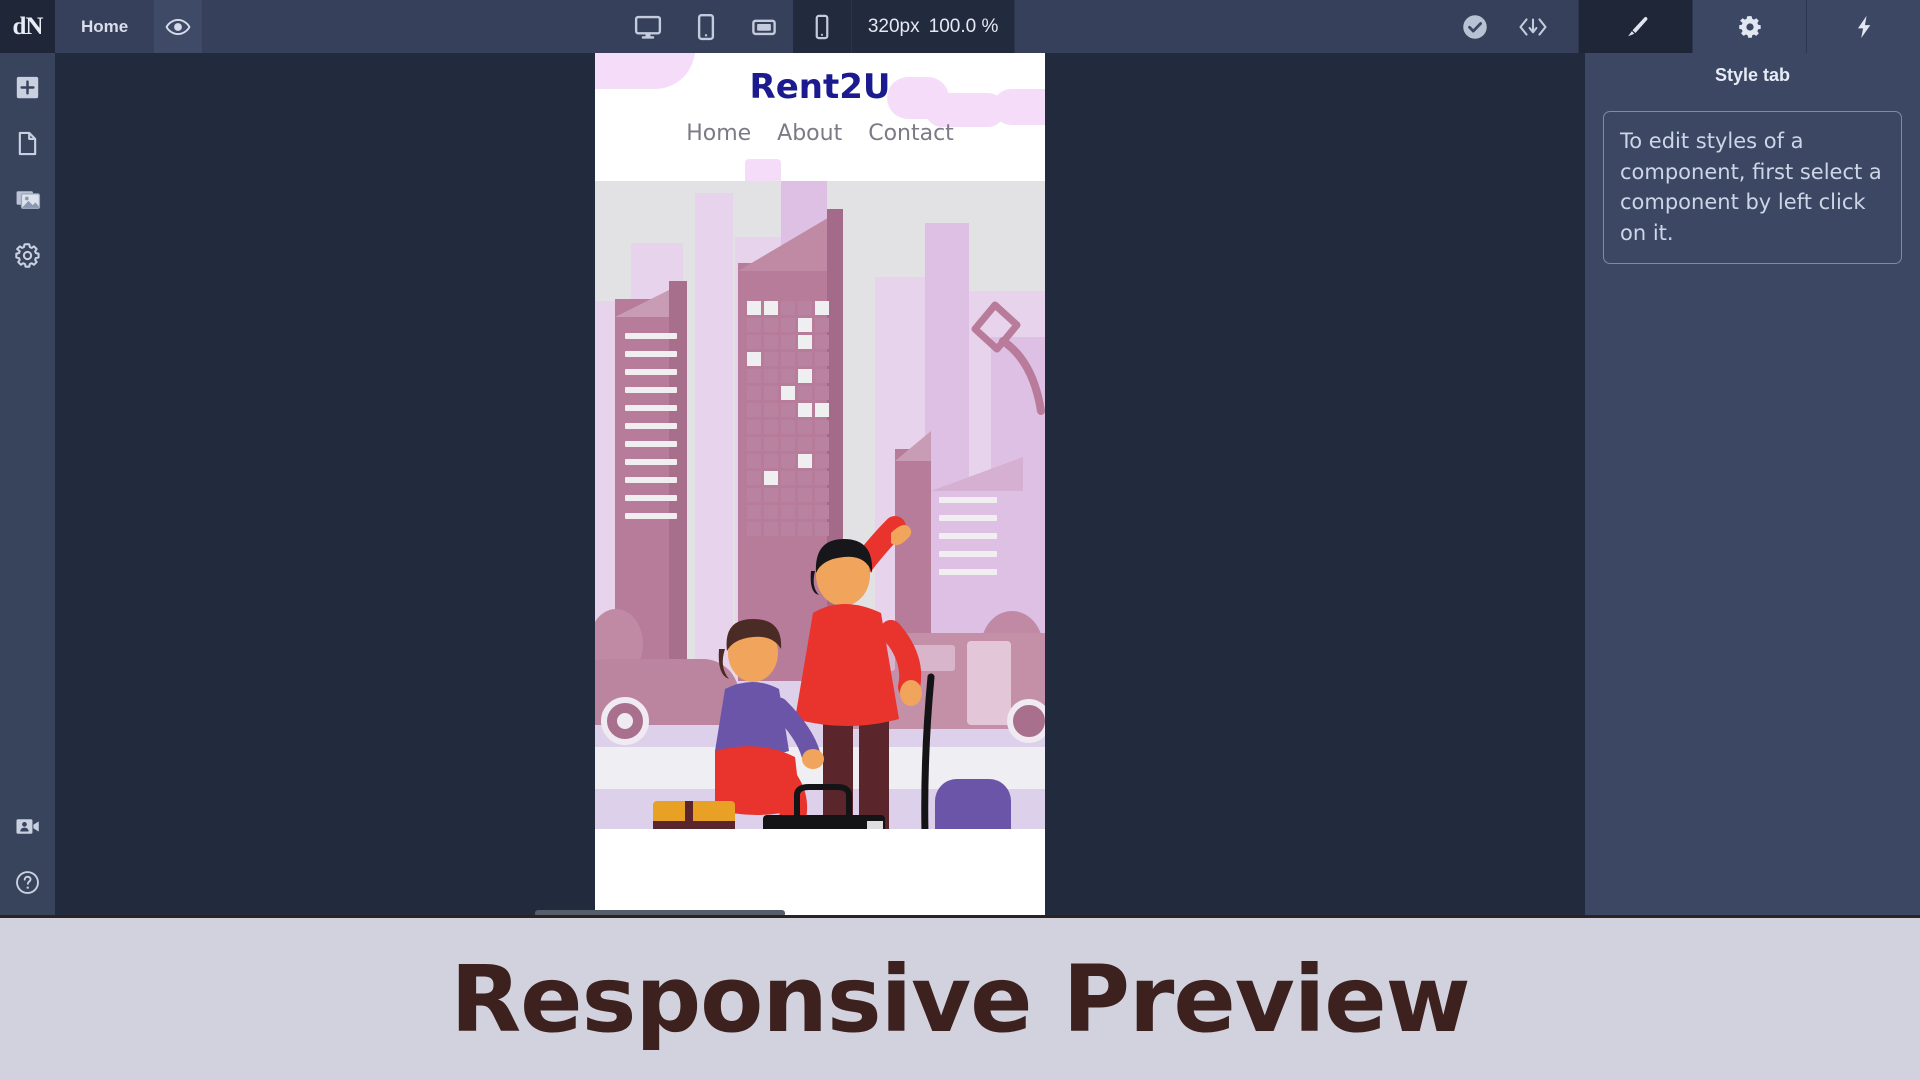  Describe the element at coordinates (410, 26) in the screenshot. I see `toolbar-spacer-left` at that location.